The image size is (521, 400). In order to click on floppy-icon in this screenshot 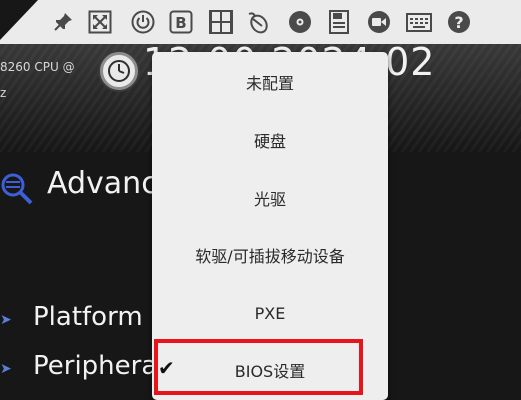, I will do `click(339, 22)`.